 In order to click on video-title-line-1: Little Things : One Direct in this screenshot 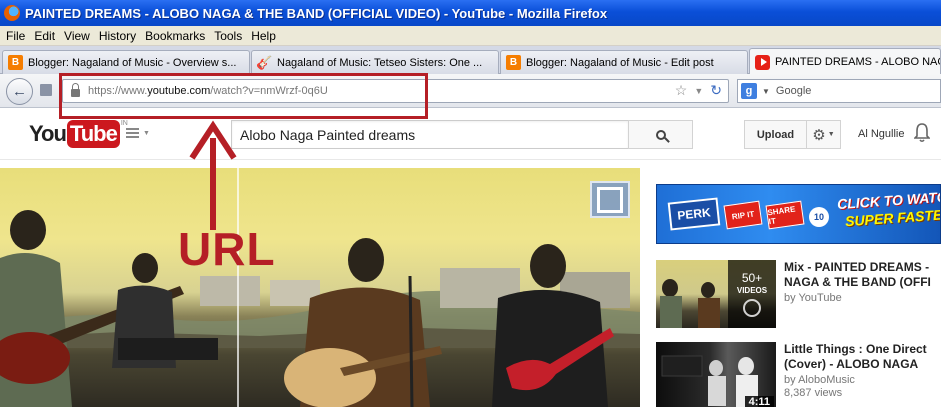, I will do `click(862, 349)`.